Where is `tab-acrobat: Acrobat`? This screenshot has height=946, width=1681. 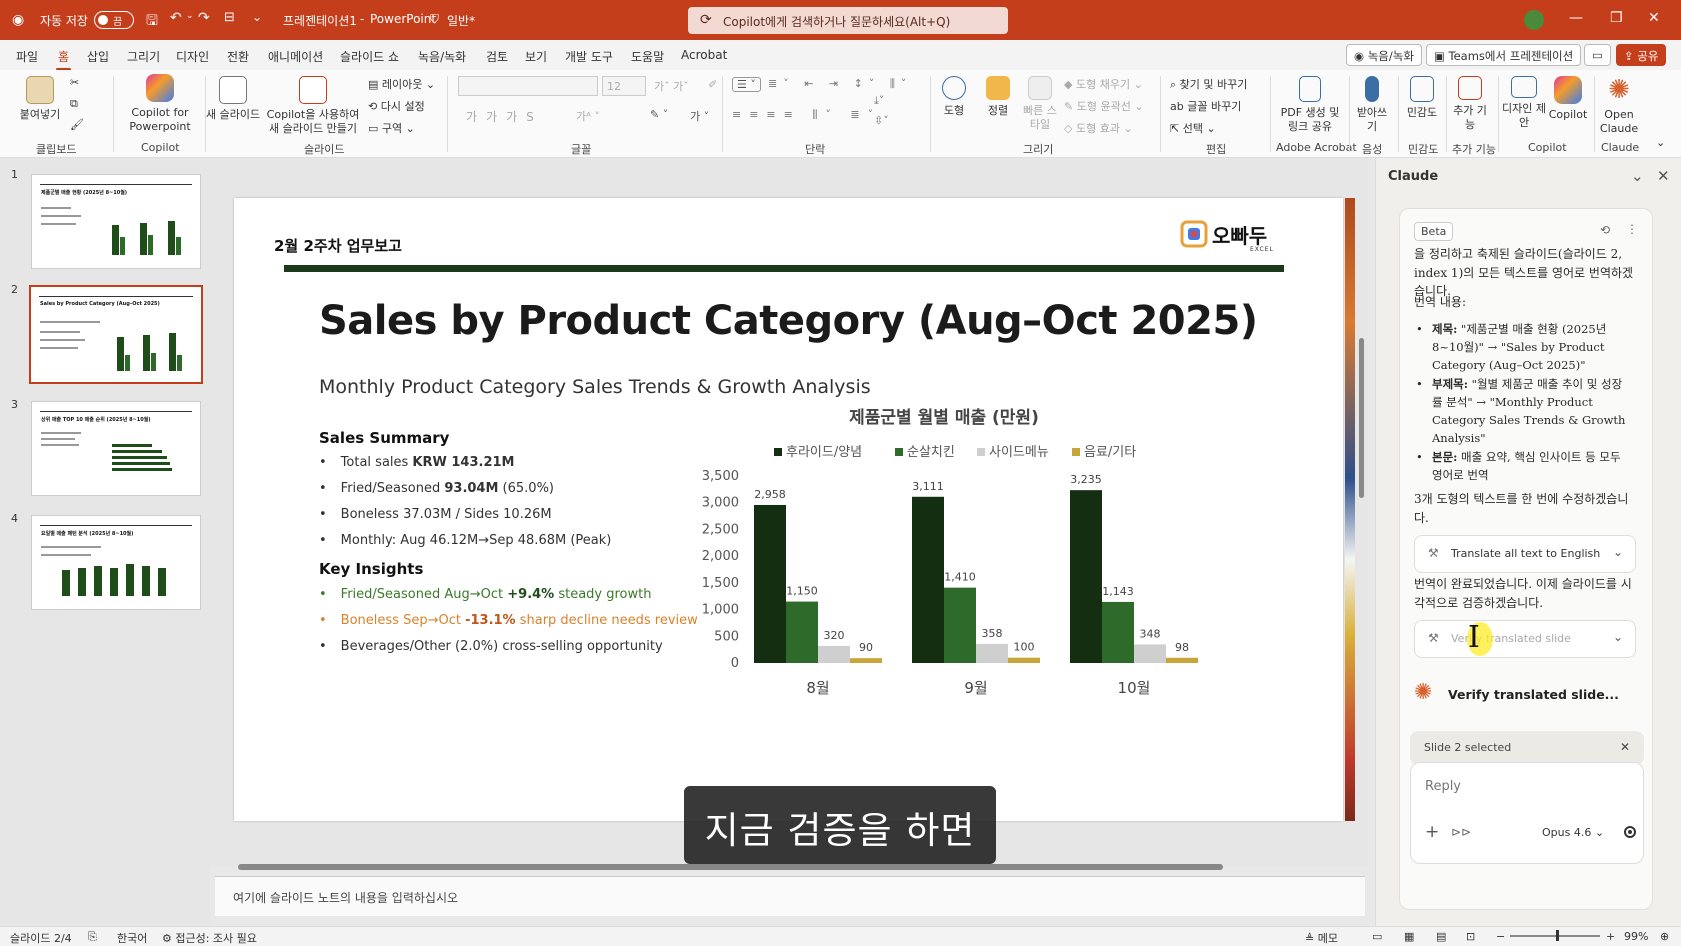
tab-acrobat: Acrobat is located at coordinates (704, 55).